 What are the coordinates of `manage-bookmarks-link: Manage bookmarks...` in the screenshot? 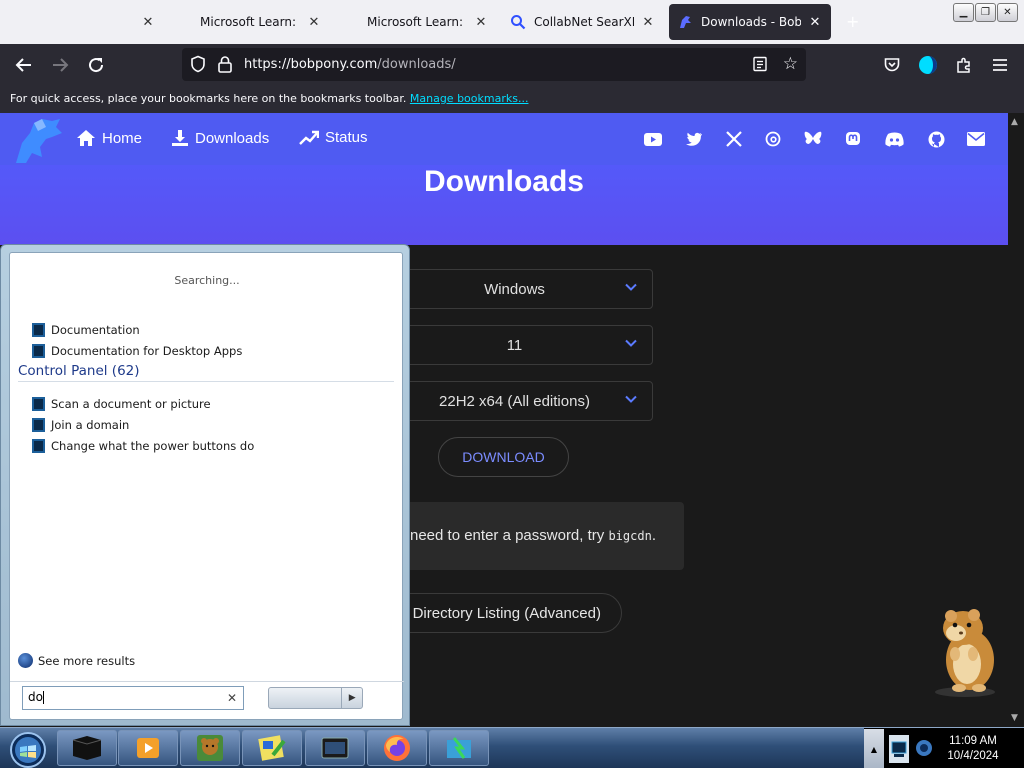 It's located at (469, 98).